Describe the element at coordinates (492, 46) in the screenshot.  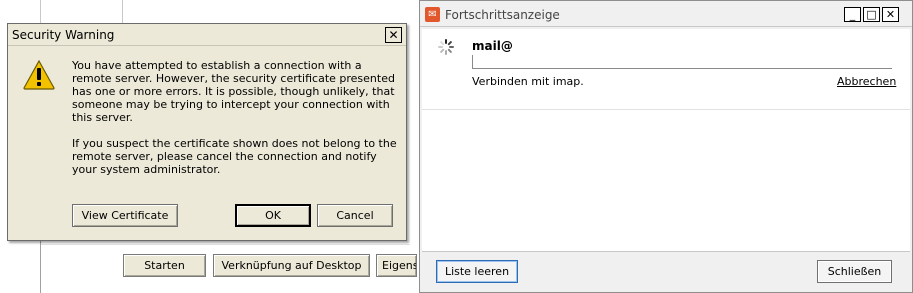
I see `task-name: mail@` at that location.